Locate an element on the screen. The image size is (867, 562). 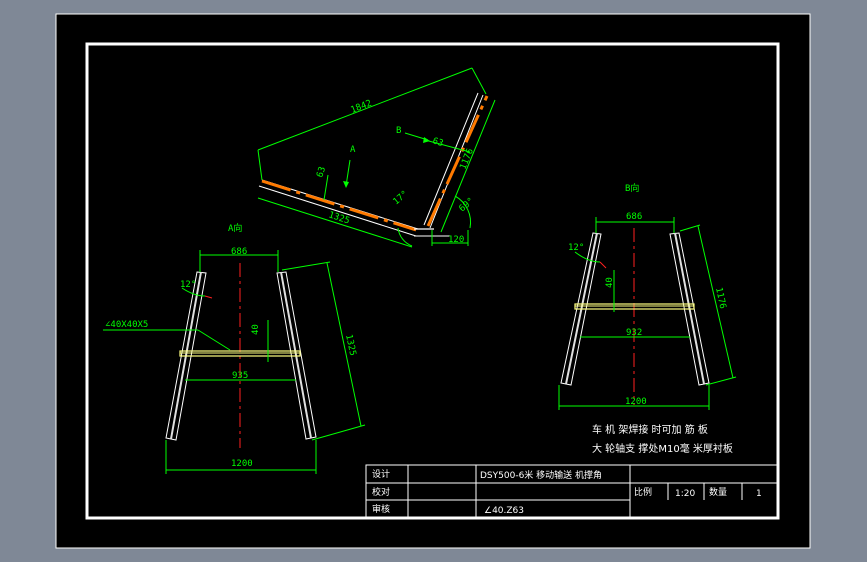
material-leader-text: ∠40X40X5 is located at coordinates (126, 325).